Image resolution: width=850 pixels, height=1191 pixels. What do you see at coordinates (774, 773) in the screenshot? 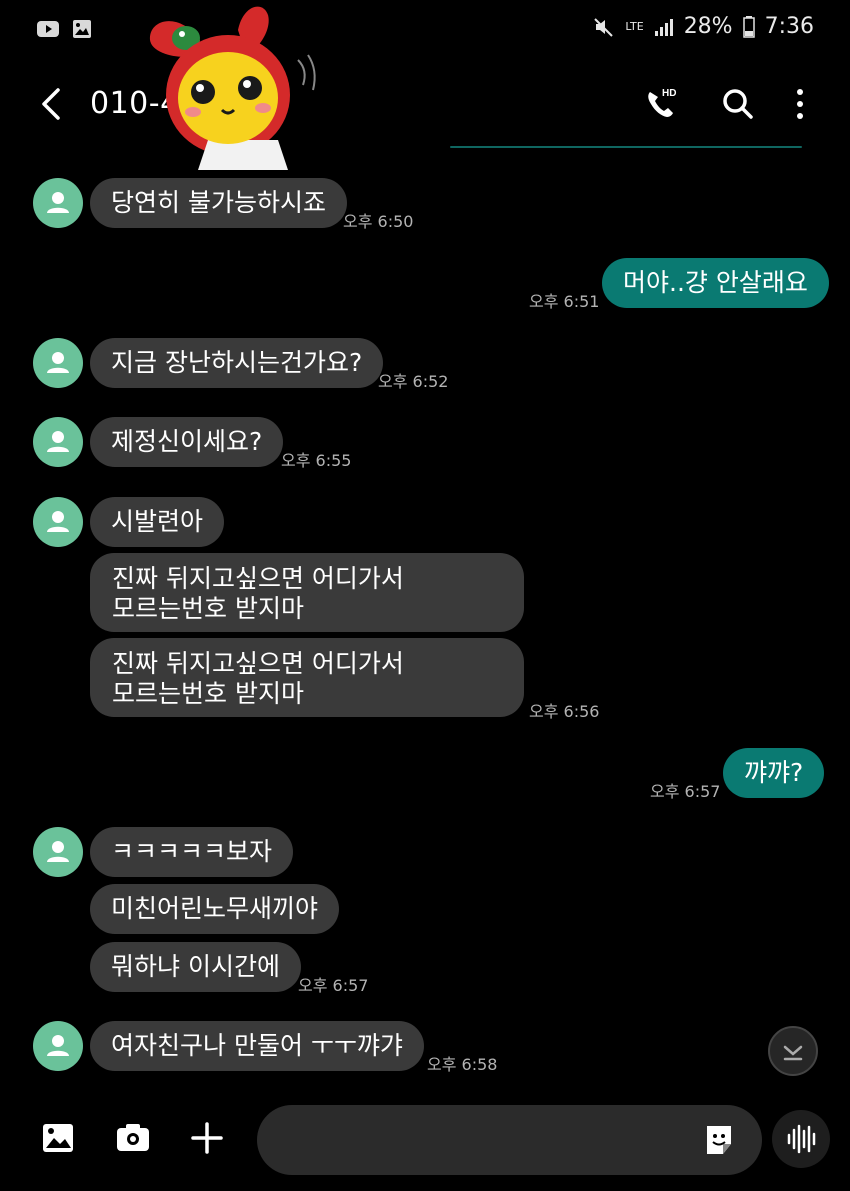
I see `message-bubble-outgoing: 꺄꺄?` at bounding box center [774, 773].